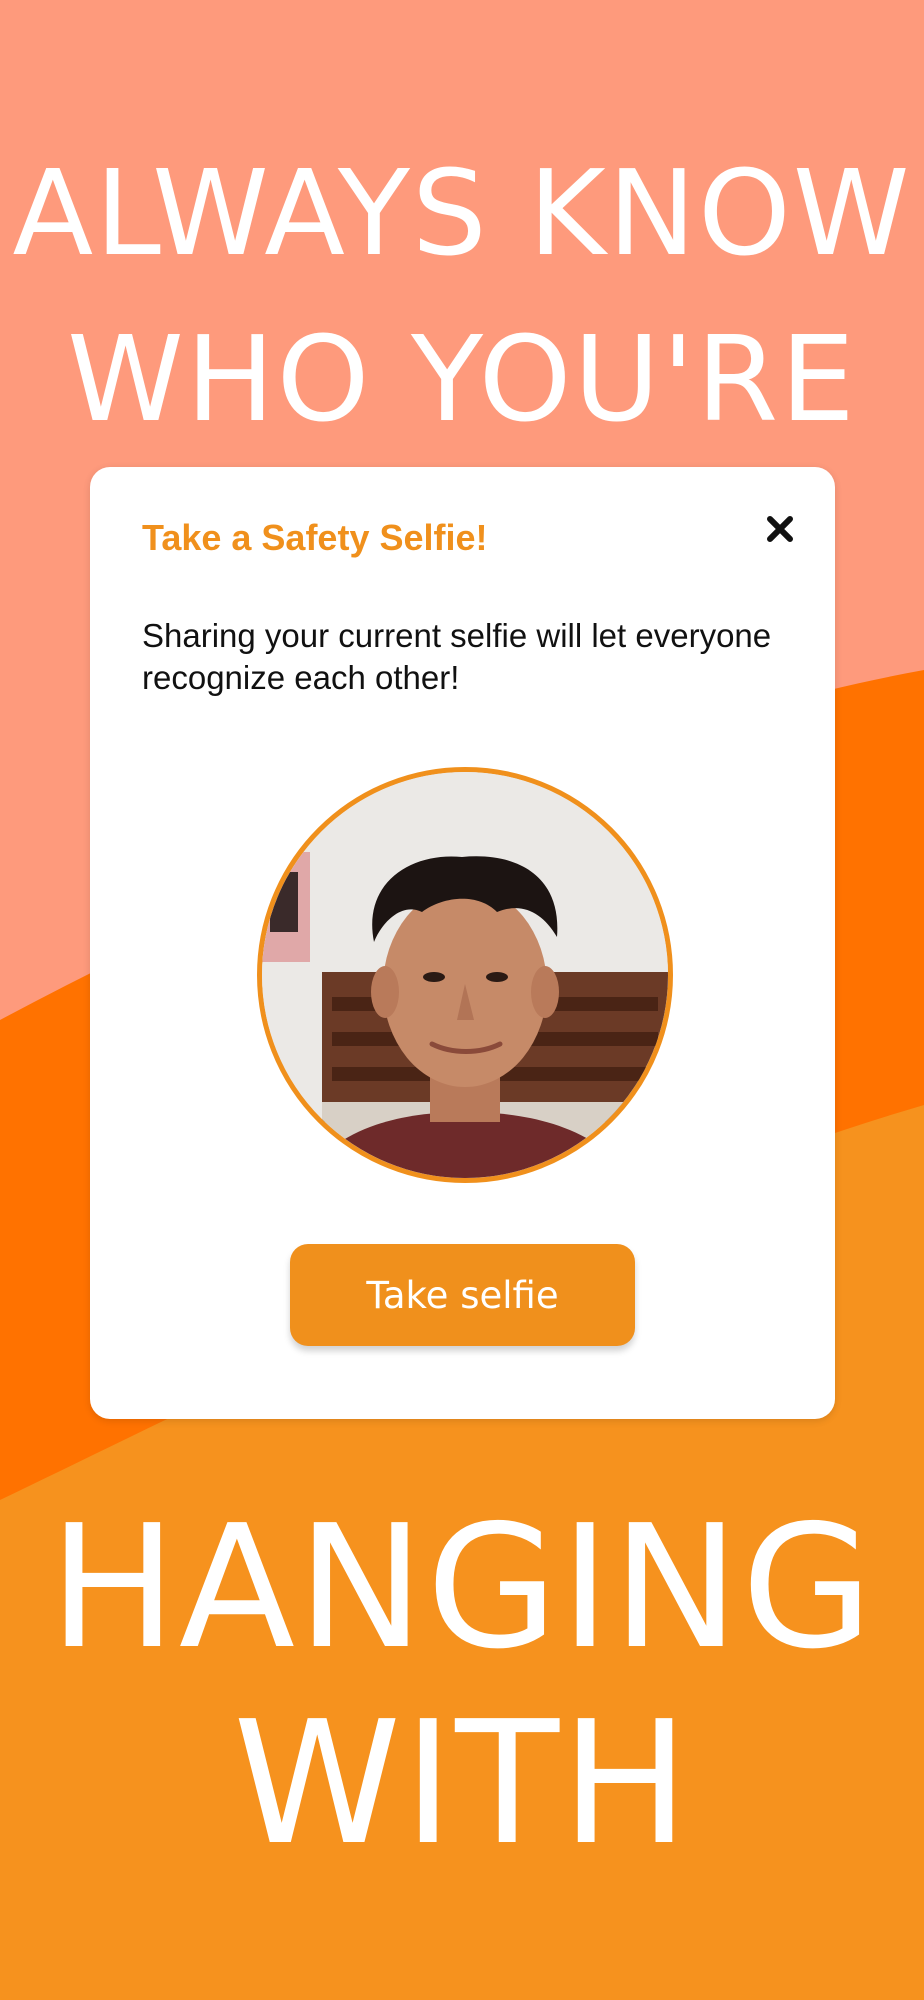 The height and width of the screenshot is (2000, 924). I want to click on headline-line-4: WITH, so click(462, 1784).